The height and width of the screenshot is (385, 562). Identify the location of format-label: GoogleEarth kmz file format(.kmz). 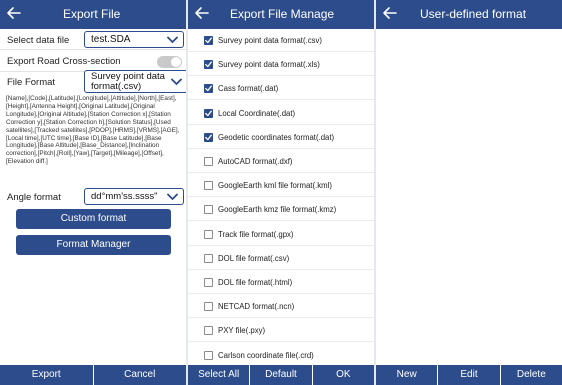
(277, 210).